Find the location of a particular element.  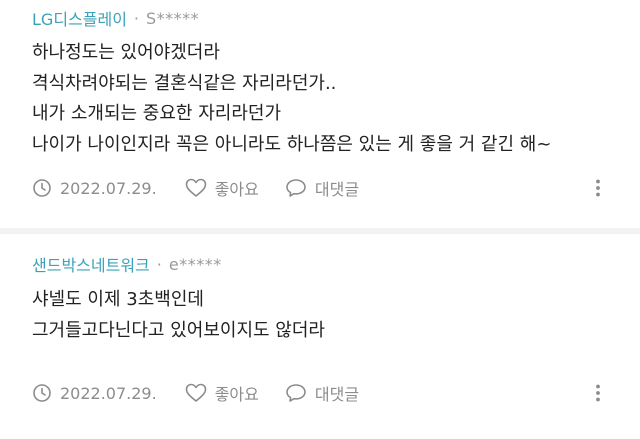

company-name: 샌드박스네트워크 is located at coordinates (91, 264).